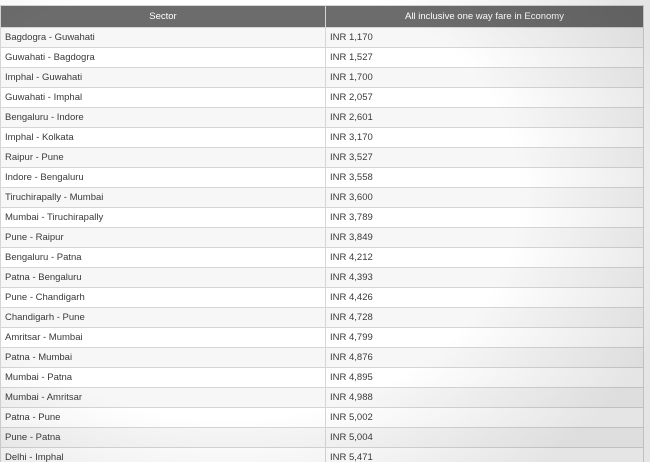  I want to click on fare-cell: INR 3,849, so click(484, 237).